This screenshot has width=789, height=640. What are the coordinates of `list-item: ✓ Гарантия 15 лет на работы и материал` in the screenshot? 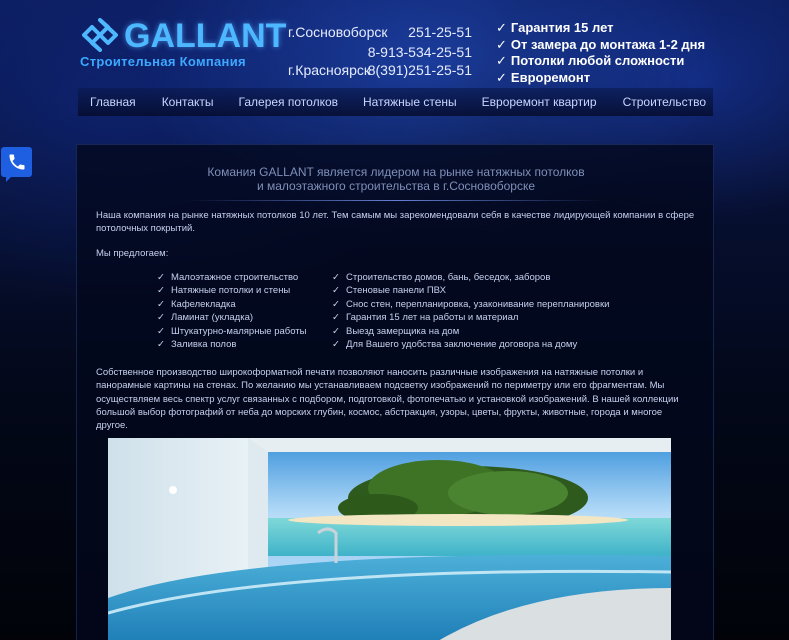 It's located at (425, 318).